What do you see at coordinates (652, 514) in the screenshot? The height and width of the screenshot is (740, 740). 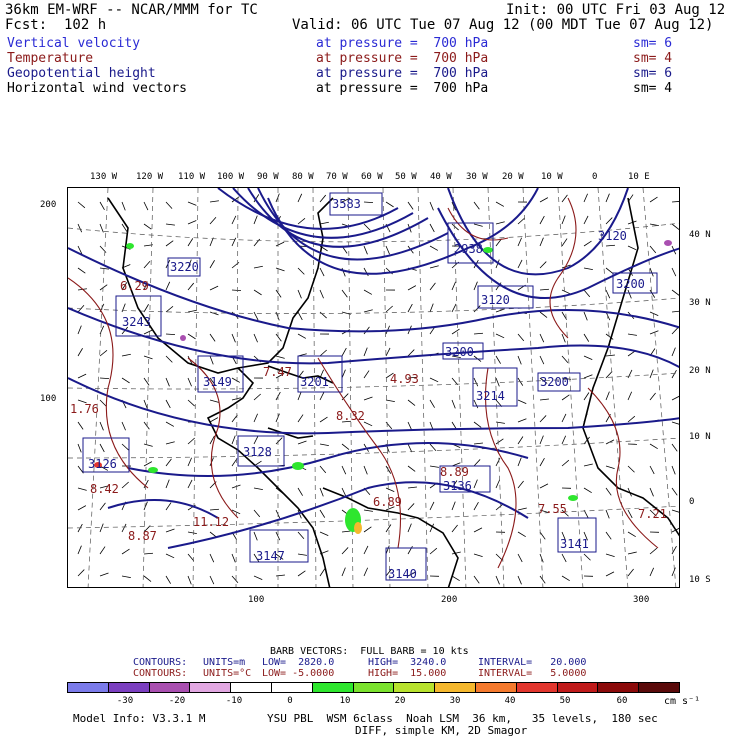 I see `map-value: 7.21` at bounding box center [652, 514].